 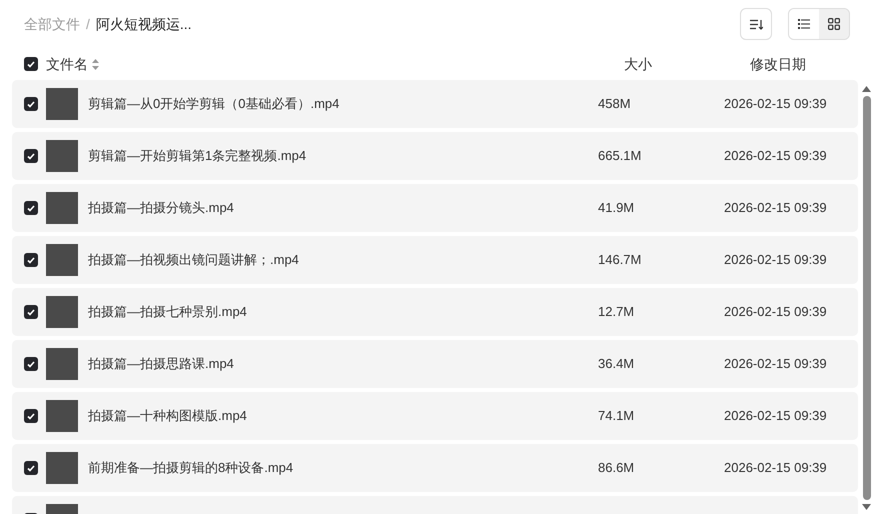 I want to click on file-name: 拍摄篇—十种构图模版.mp4, so click(x=168, y=416).